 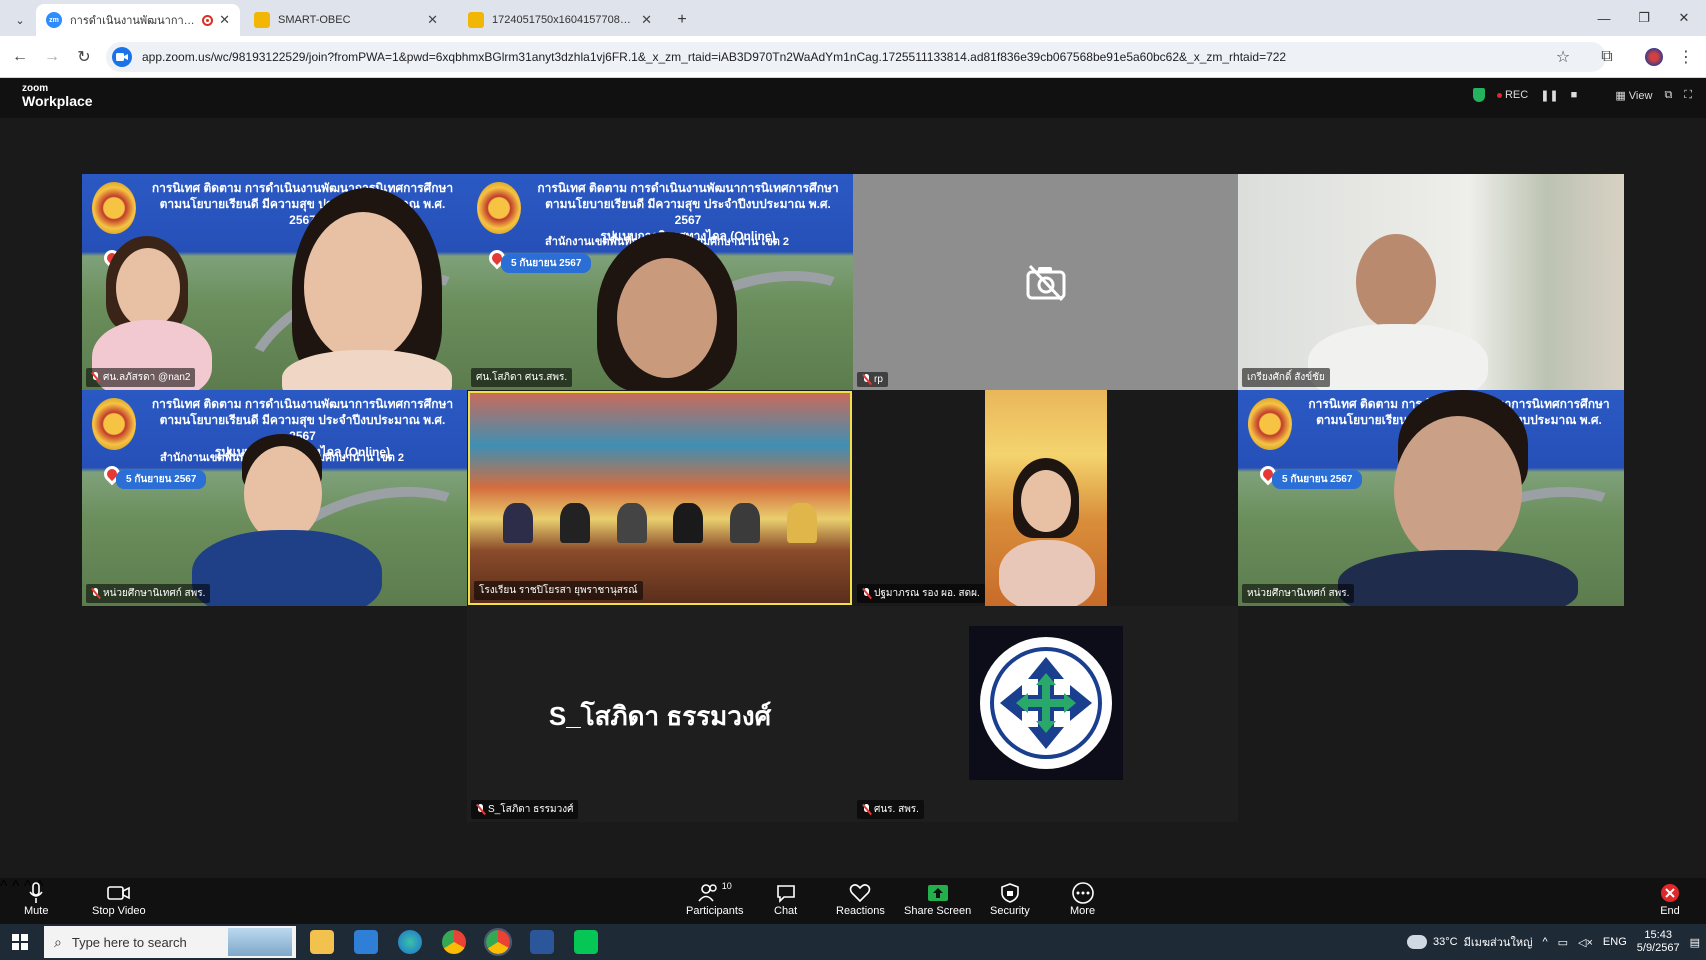 What do you see at coordinates (20, 20) in the screenshot?
I see `tab-search-button: ⌄` at bounding box center [20, 20].